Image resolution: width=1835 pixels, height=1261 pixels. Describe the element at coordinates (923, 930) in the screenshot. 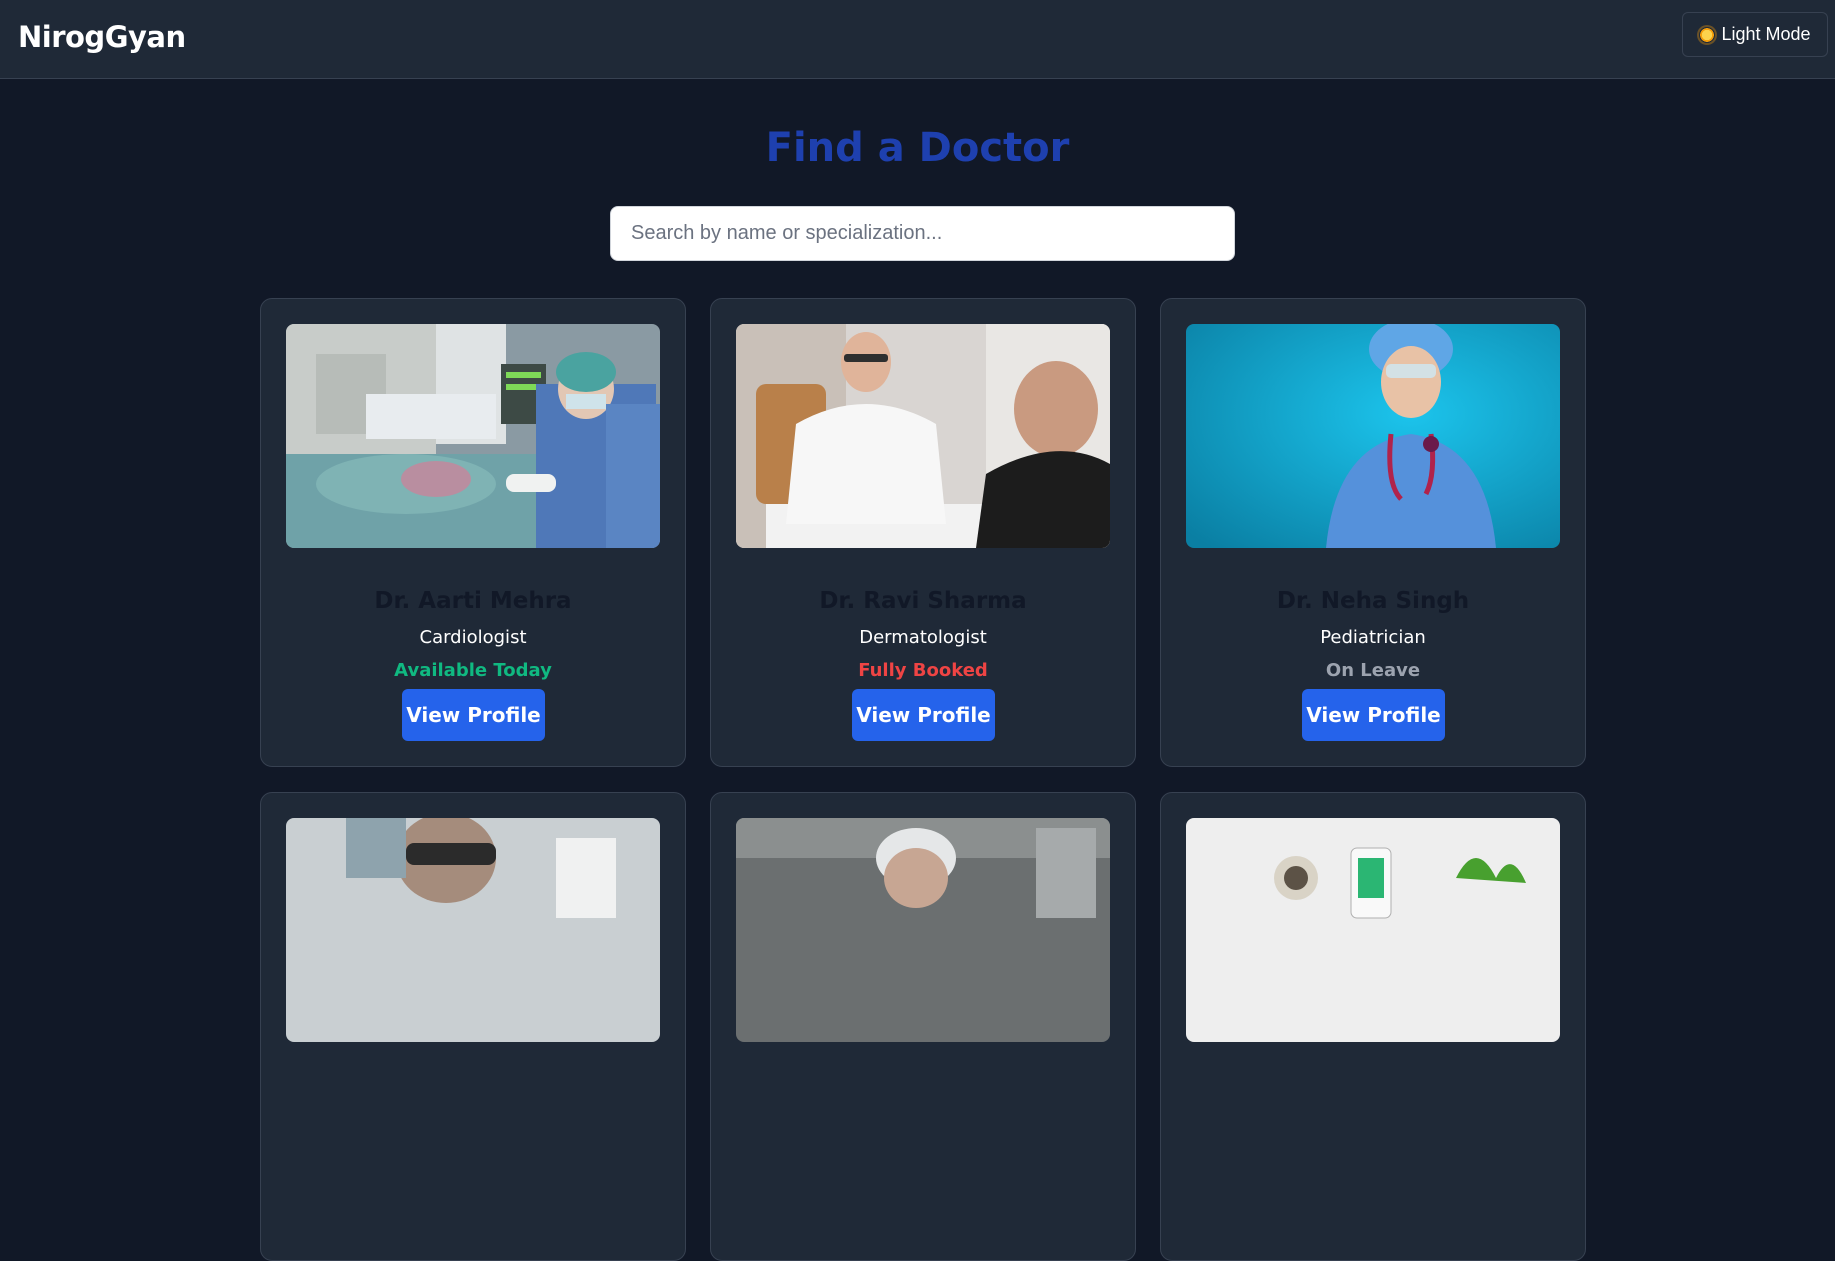

I see `scientist-hairnet-photo` at that location.